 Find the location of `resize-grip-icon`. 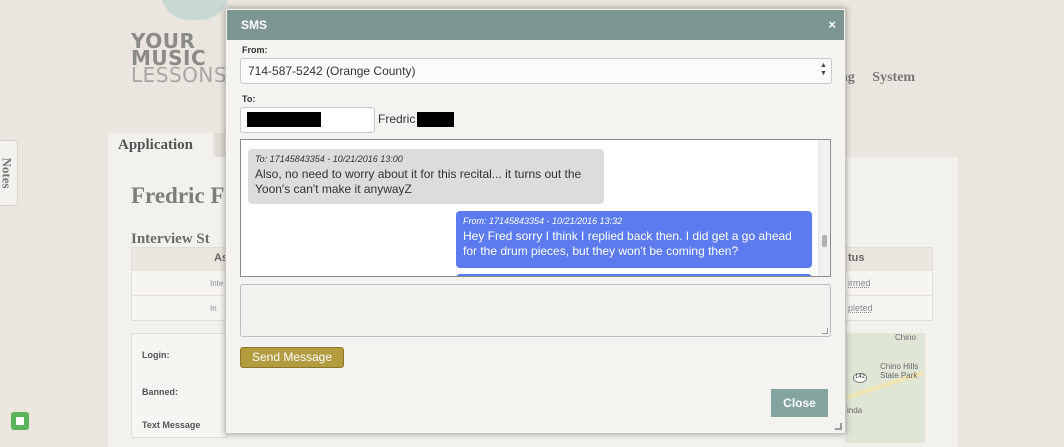

resize-grip-icon is located at coordinates (825, 331).